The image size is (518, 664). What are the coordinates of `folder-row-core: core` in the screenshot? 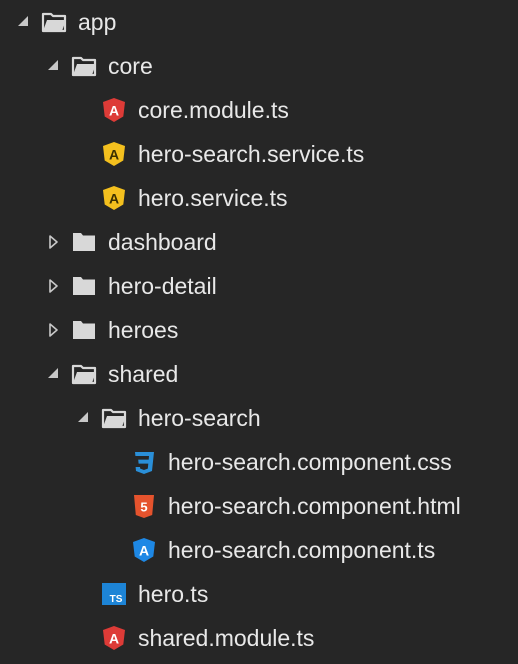 It's located at (259, 66).